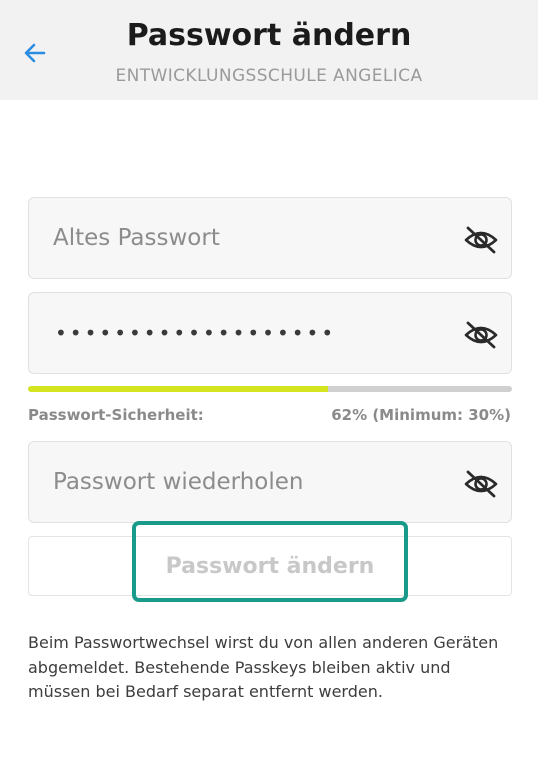 The width and height of the screenshot is (538, 764). I want to click on repeat-password-field, so click(270, 482).